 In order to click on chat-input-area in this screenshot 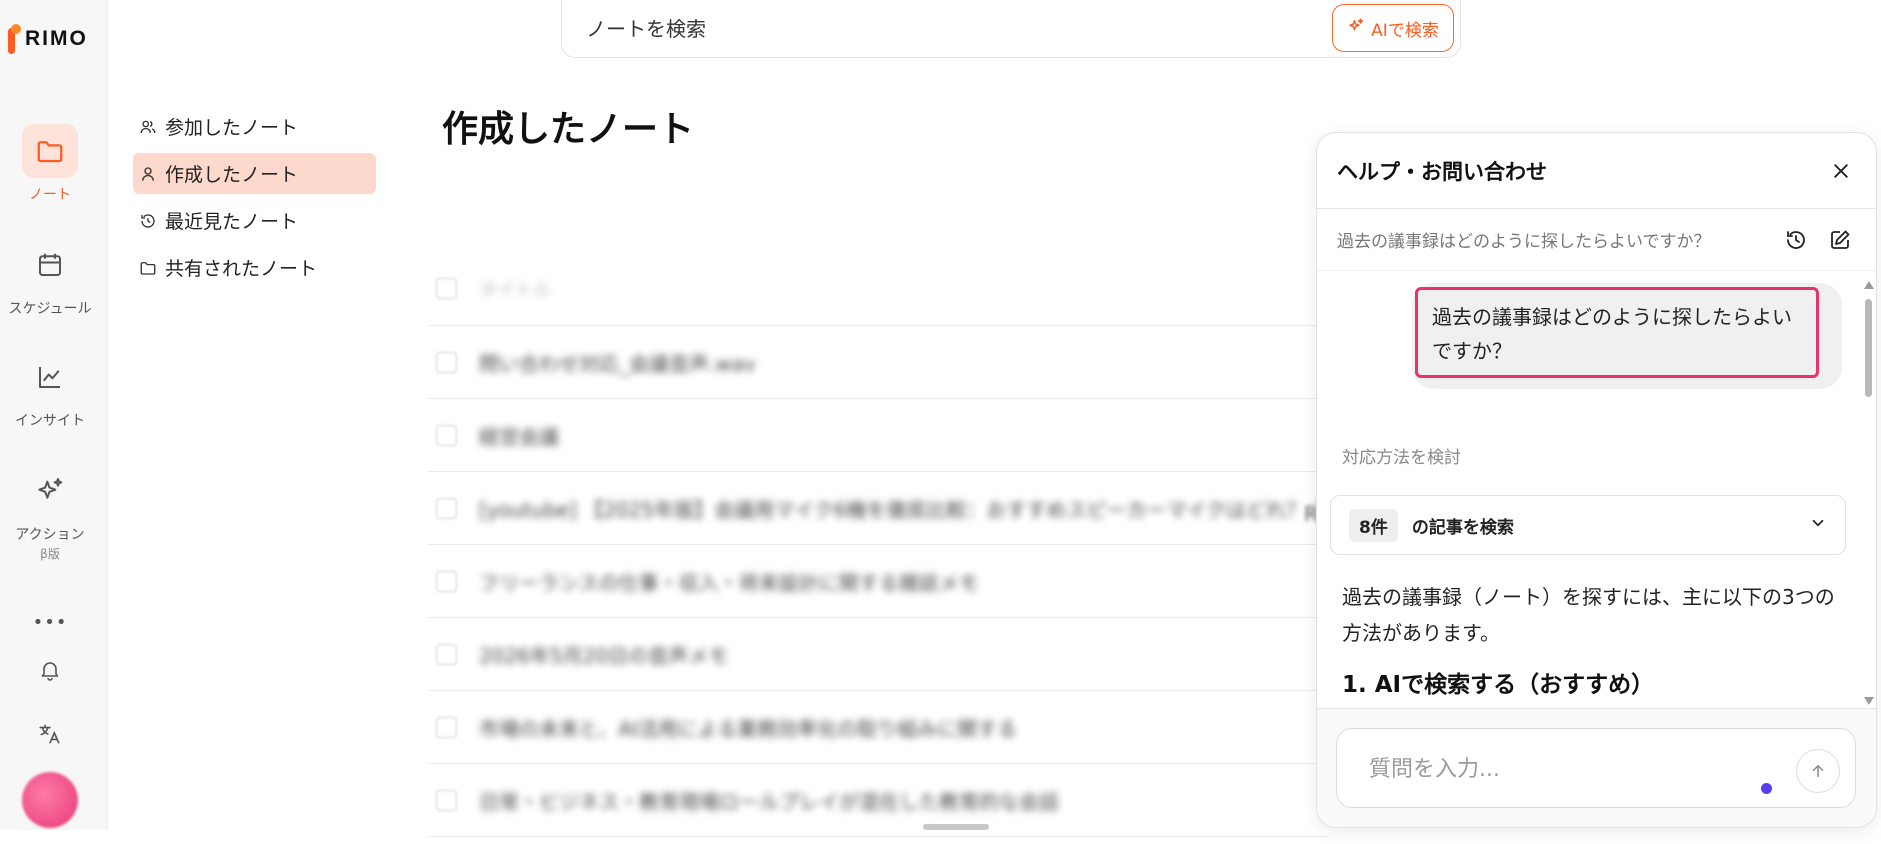, I will do `click(1596, 767)`.